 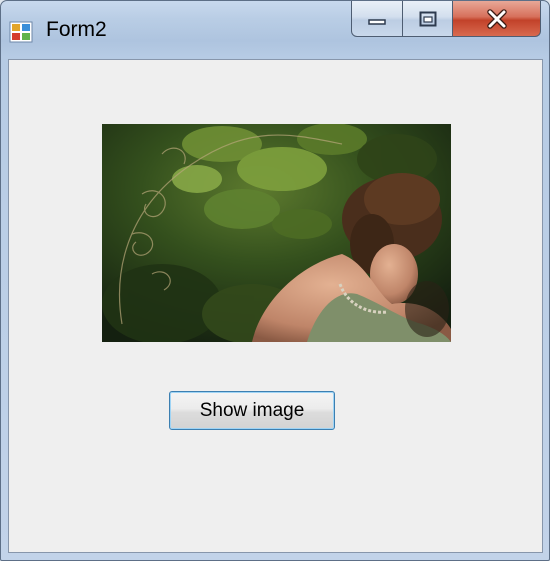 What do you see at coordinates (76, 29) in the screenshot?
I see `window-title: Form2` at bounding box center [76, 29].